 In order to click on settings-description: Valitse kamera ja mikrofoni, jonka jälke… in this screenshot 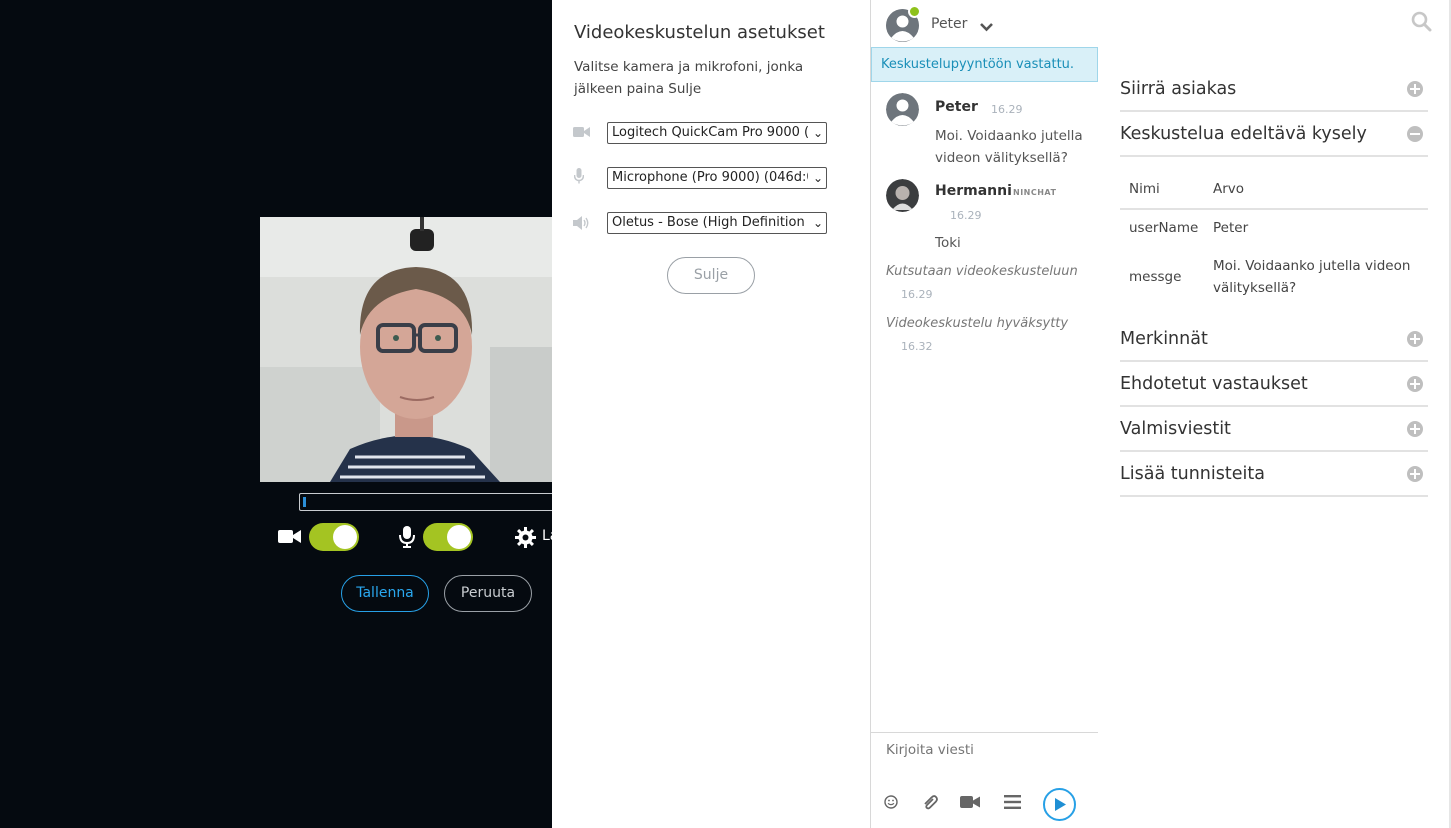, I will do `click(689, 78)`.